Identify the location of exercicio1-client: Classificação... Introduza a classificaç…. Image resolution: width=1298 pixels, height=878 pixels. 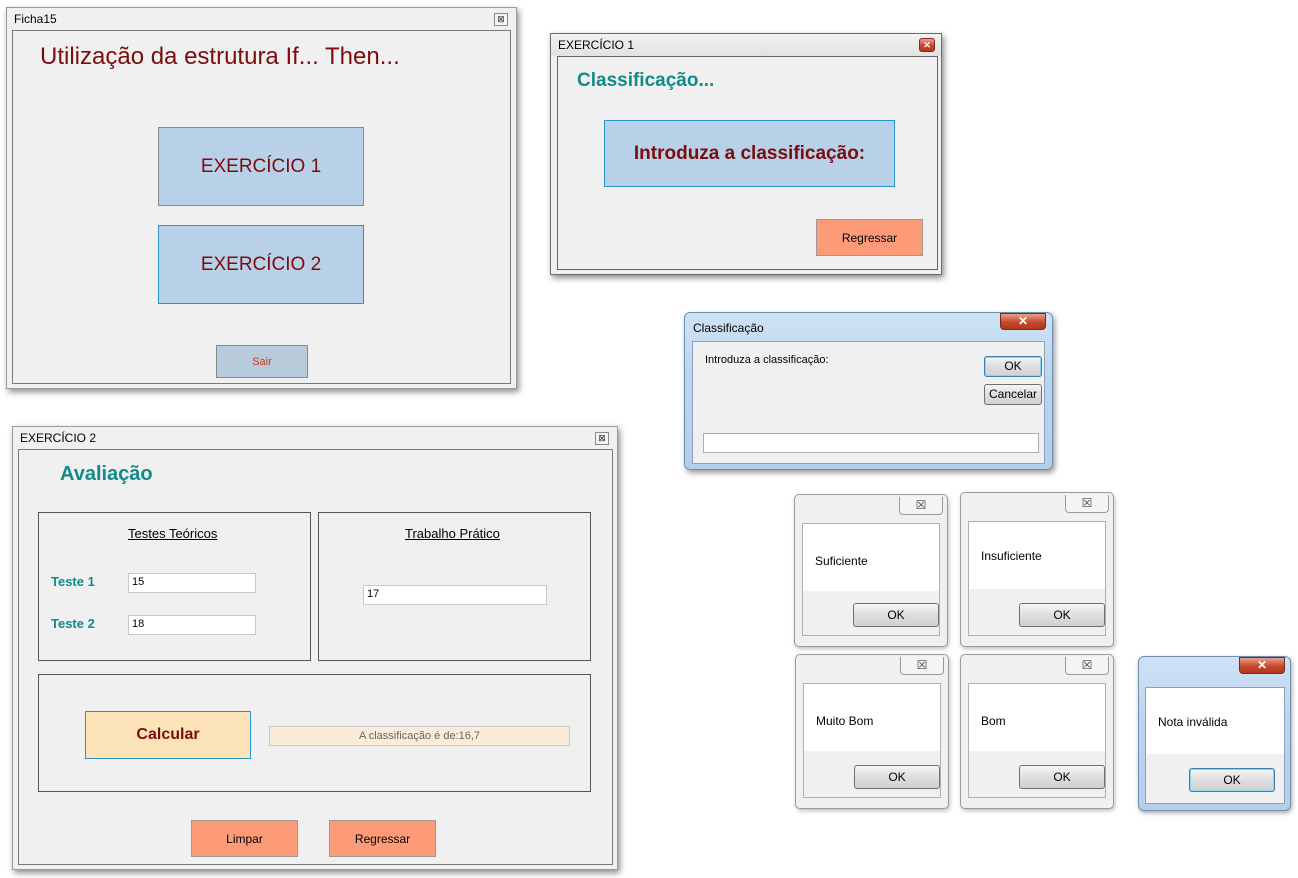
(747, 163).